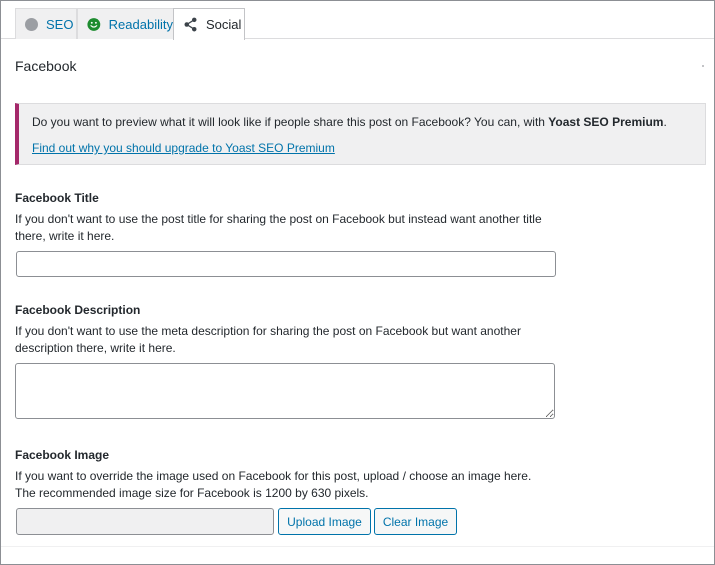  I want to click on section-title: Facebook, so click(46, 66).